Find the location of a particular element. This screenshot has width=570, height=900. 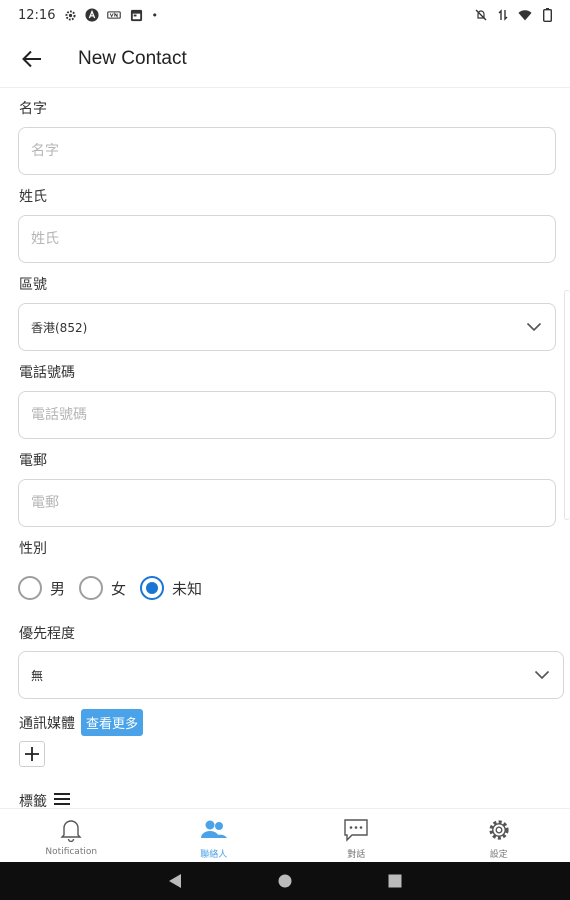

gender-label: 性別 is located at coordinates (33, 549).